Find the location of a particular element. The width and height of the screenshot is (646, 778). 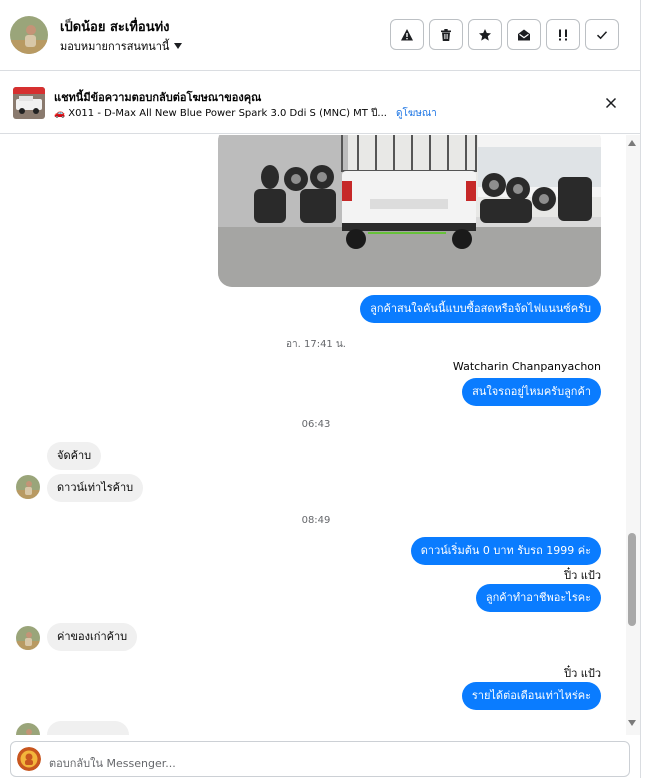

ad-banner-title: แชทนี้มีข้อความตอบกลับต่อโฆษณาของคุณ is located at coordinates (158, 97).